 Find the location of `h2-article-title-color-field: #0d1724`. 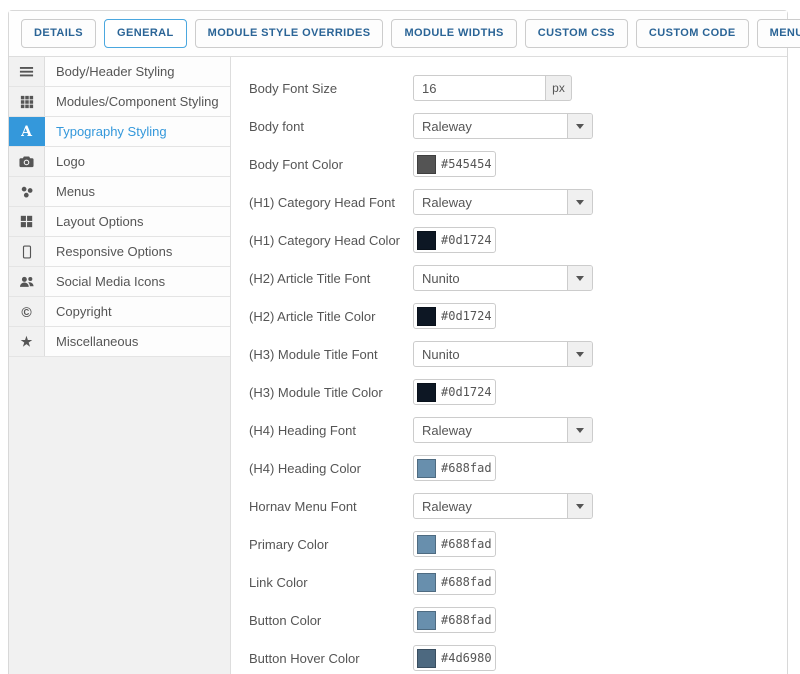

h2-article-title-color-field: #0d1724 is located at coordinates (454, 316).